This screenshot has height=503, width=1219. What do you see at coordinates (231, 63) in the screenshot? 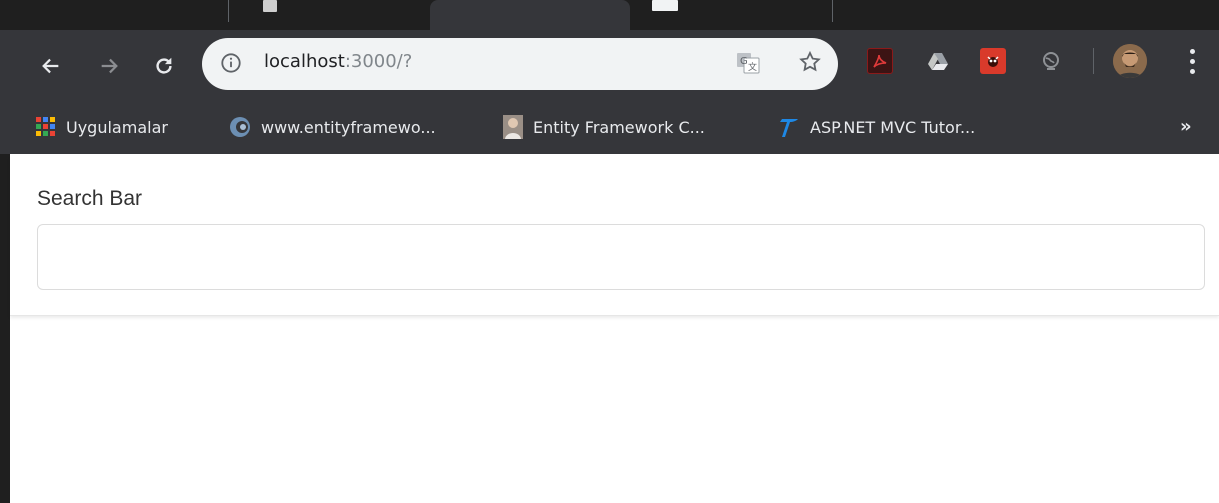
I see `info-icon` at bounding box center [231, 63].